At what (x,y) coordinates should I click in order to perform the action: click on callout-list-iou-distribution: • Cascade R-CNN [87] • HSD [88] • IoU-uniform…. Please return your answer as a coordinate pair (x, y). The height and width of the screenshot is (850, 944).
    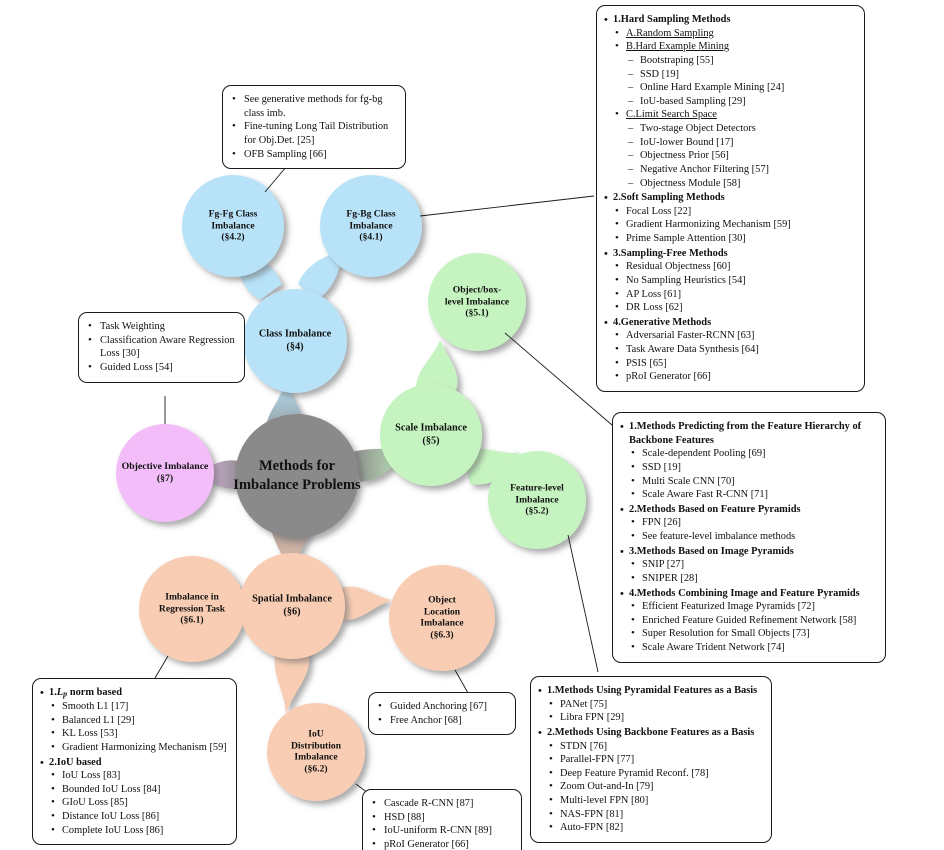
    Looking at the image, I should click on (441, 823).